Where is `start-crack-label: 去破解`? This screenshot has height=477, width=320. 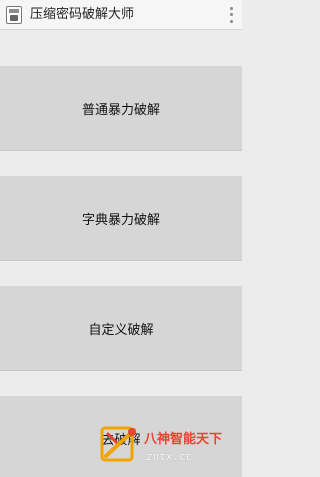
start-crack-label: 去破解 is located at coordinates (121, 440).